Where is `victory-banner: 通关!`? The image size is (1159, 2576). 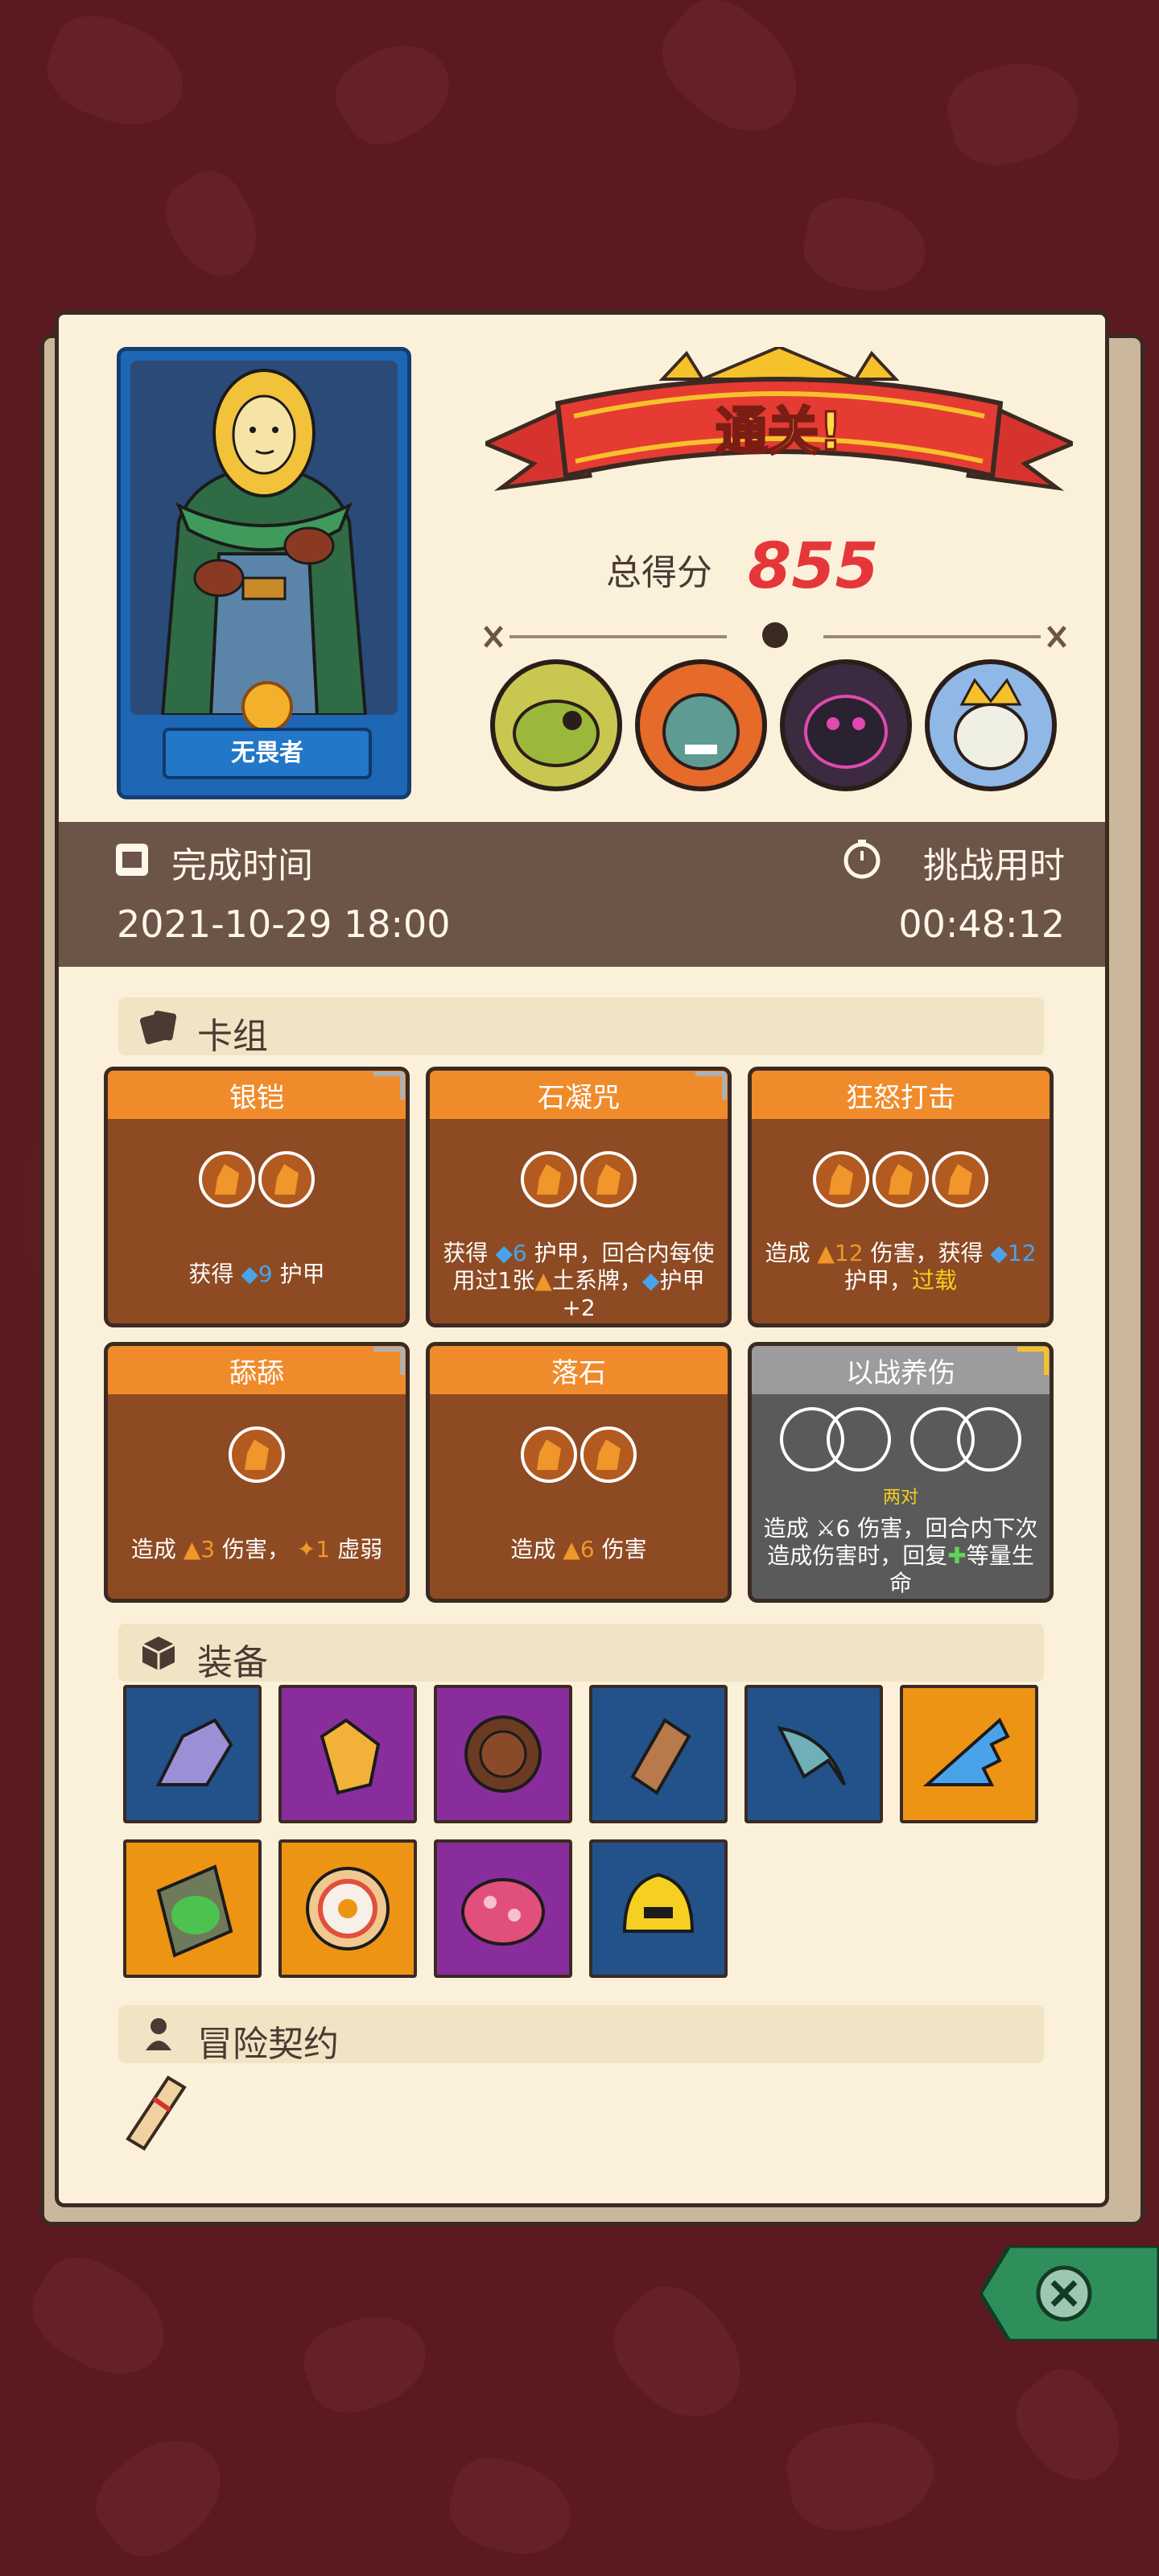 victory-banner: 通关! is located at coordinates (779, 430).